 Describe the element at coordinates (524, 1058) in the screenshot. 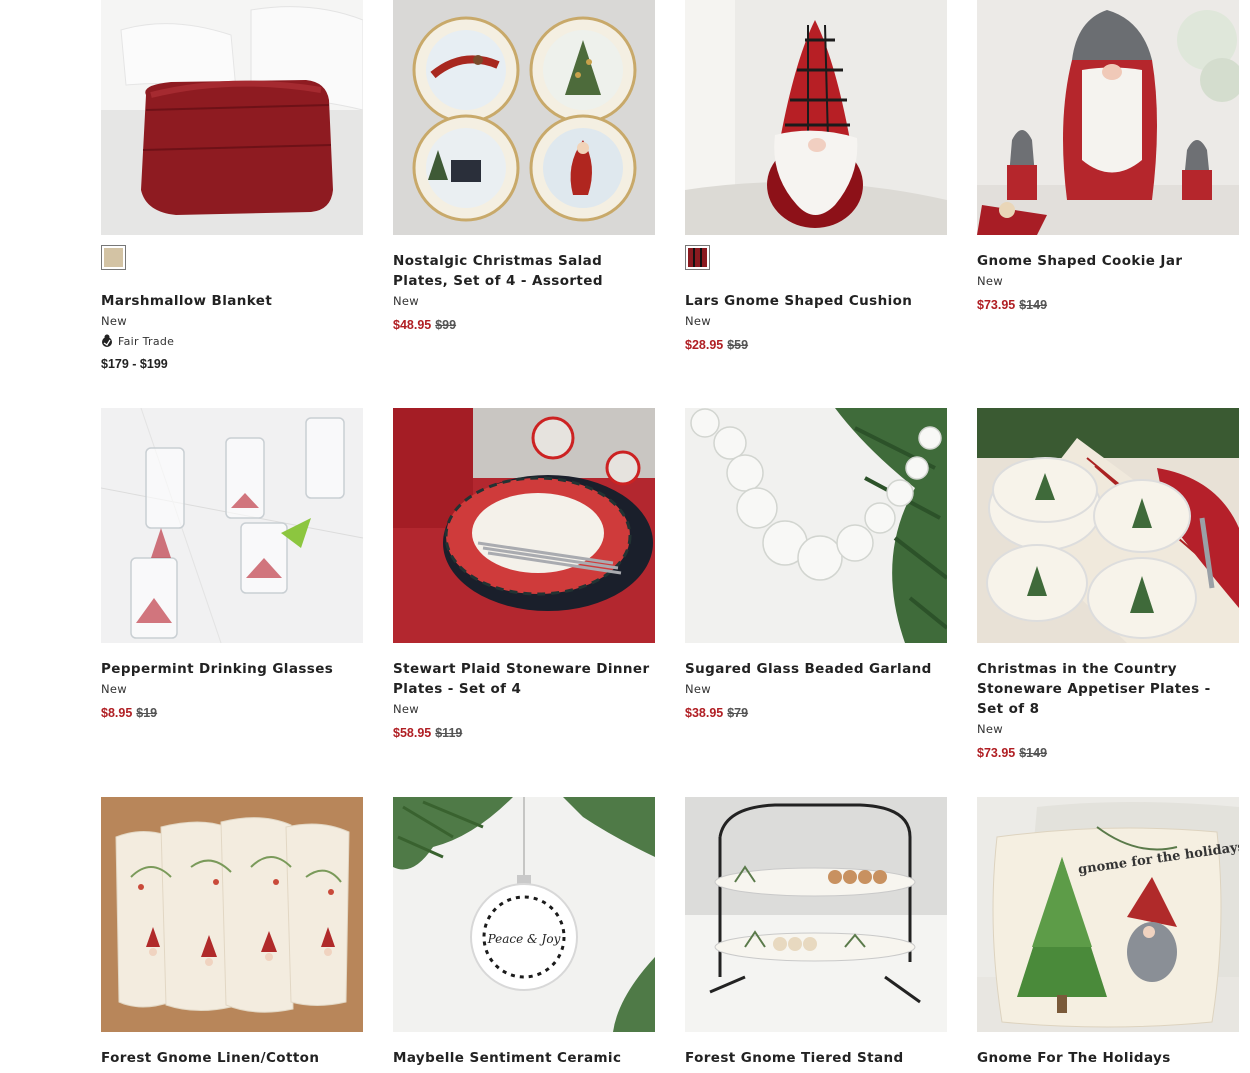

I see `product-name: Maybelle Sentiment Ceramic` at that location.